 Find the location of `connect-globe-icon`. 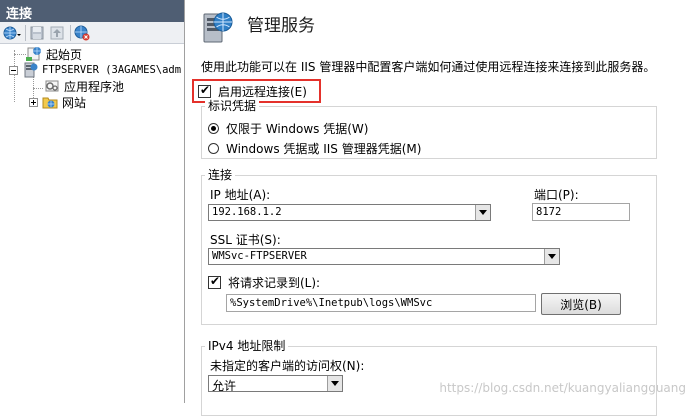

connect-globe-icon is located at coordinates (12, 33).